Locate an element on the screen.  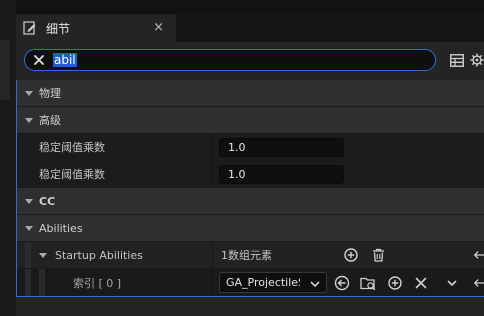
details-tab: 细节 × is located at coordinates (96, 28).